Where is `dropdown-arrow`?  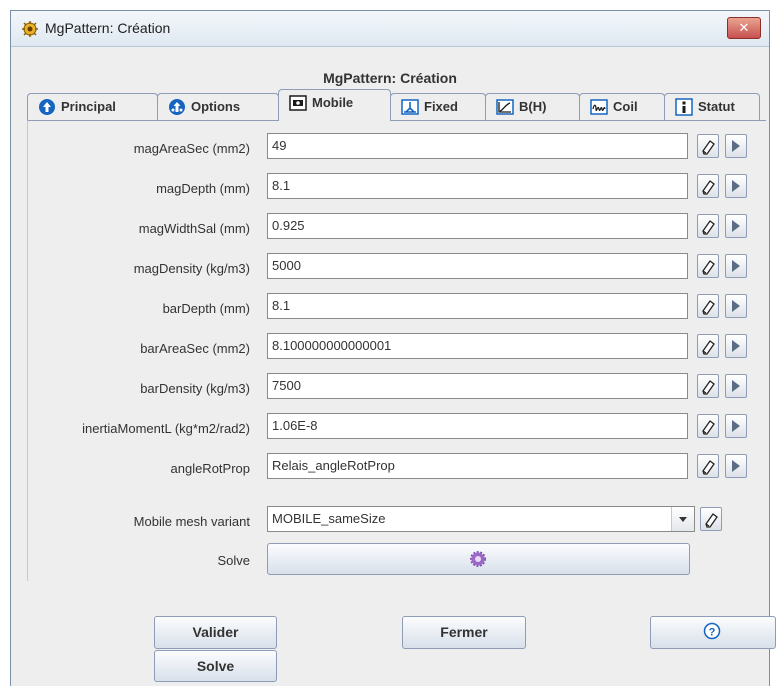 dropdown-arrow is located at coordinates (682, 519).